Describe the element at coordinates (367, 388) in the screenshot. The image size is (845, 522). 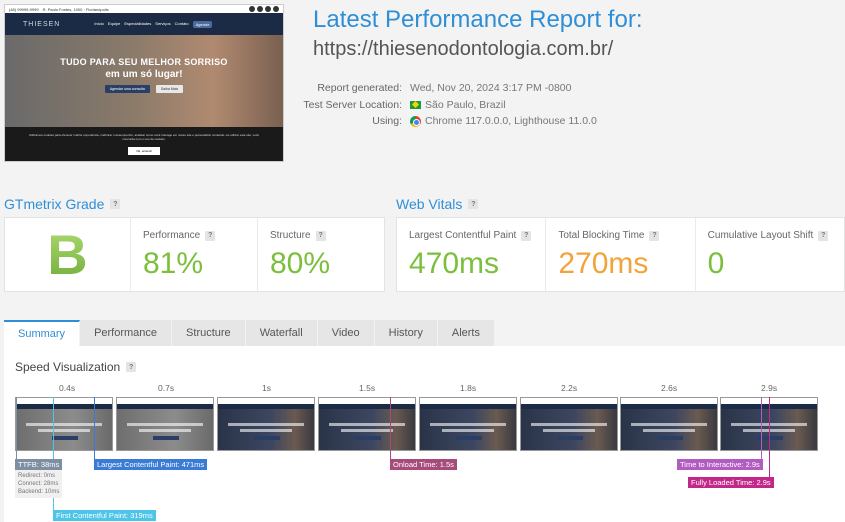
I see `time-label: 1.5s` at that location.